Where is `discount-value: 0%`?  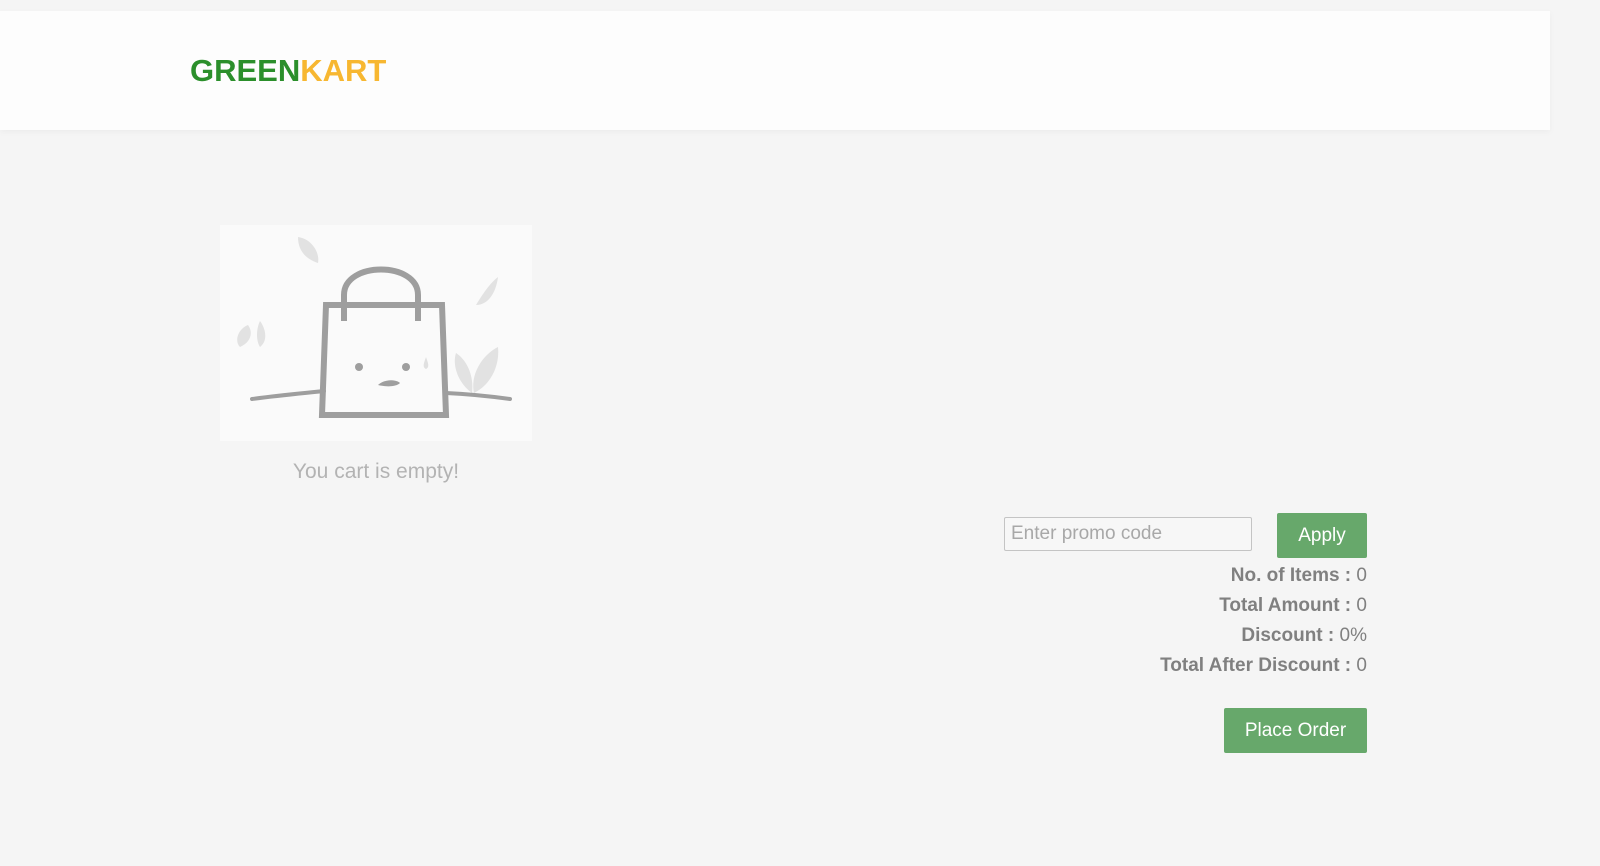 discount-value: 0% is located at coordinates (1353, 635).